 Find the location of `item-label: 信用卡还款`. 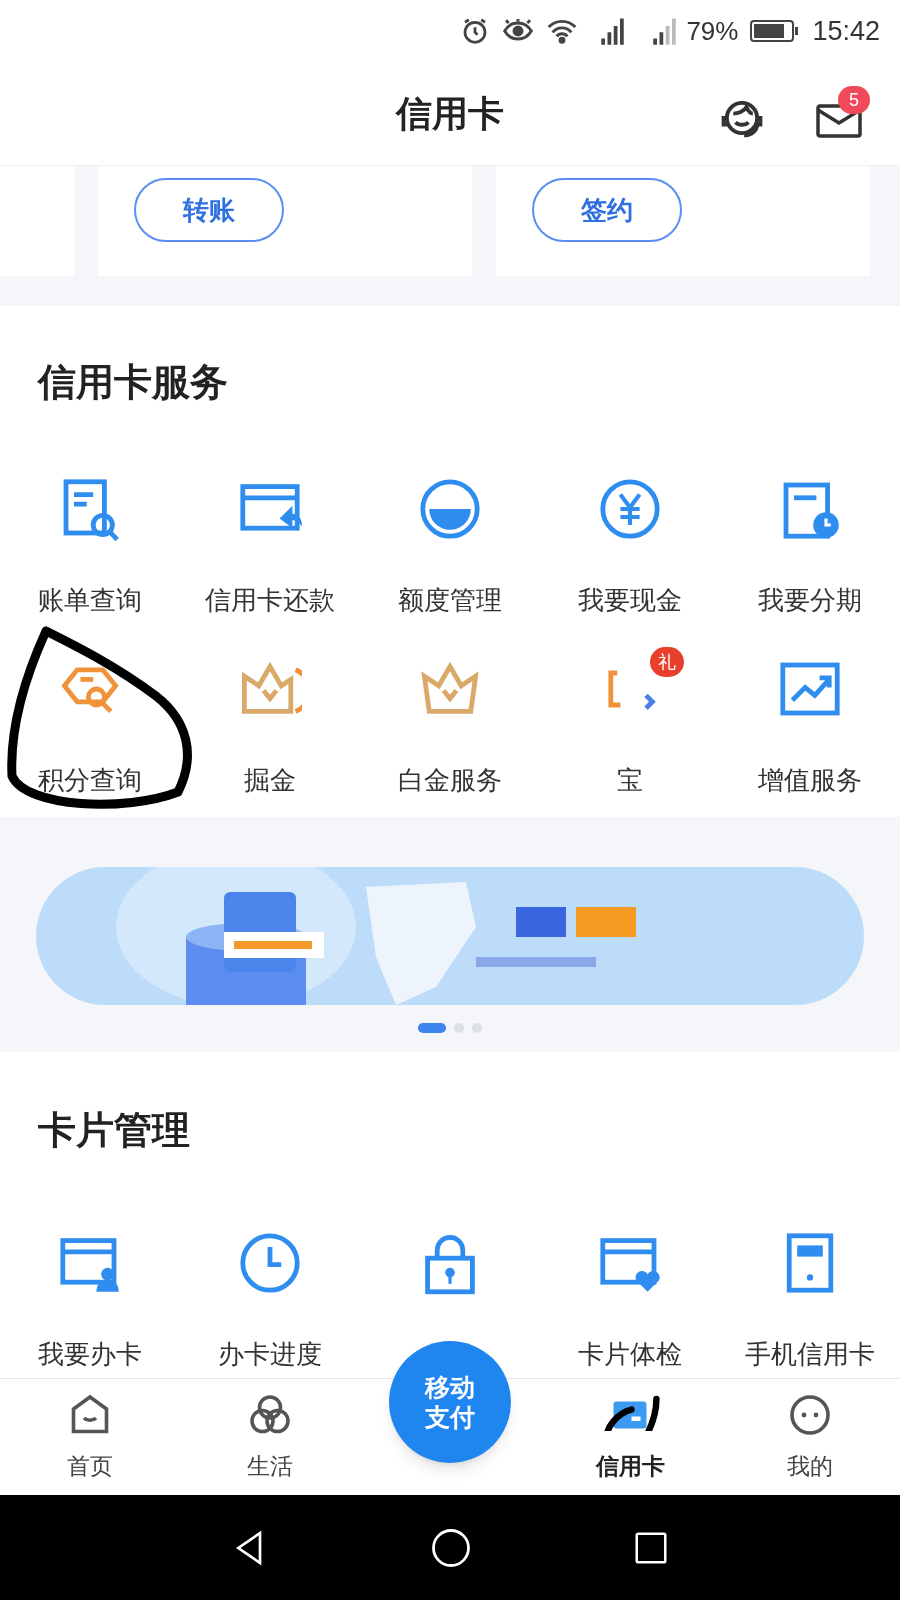

item-label: 信用卡还款 is located at coordinates (270, 599).